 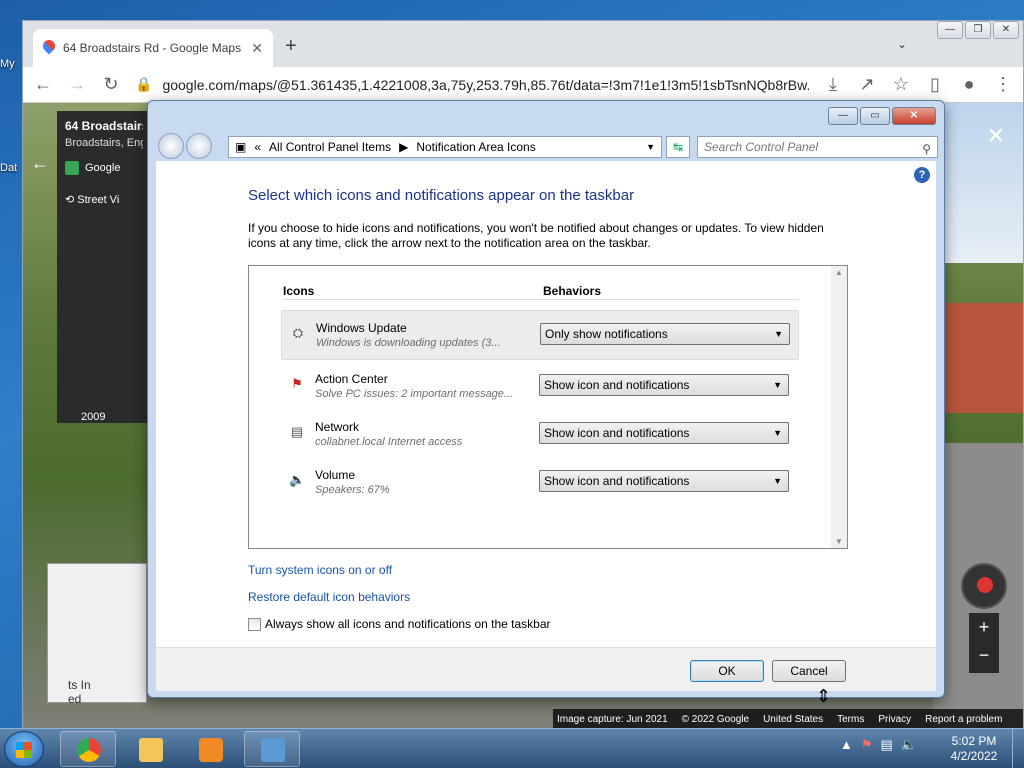 What do you see at coordinates (926, 149) in the screenshot?
I see `search-icon: ⚲` at bounding box center [926, 149].